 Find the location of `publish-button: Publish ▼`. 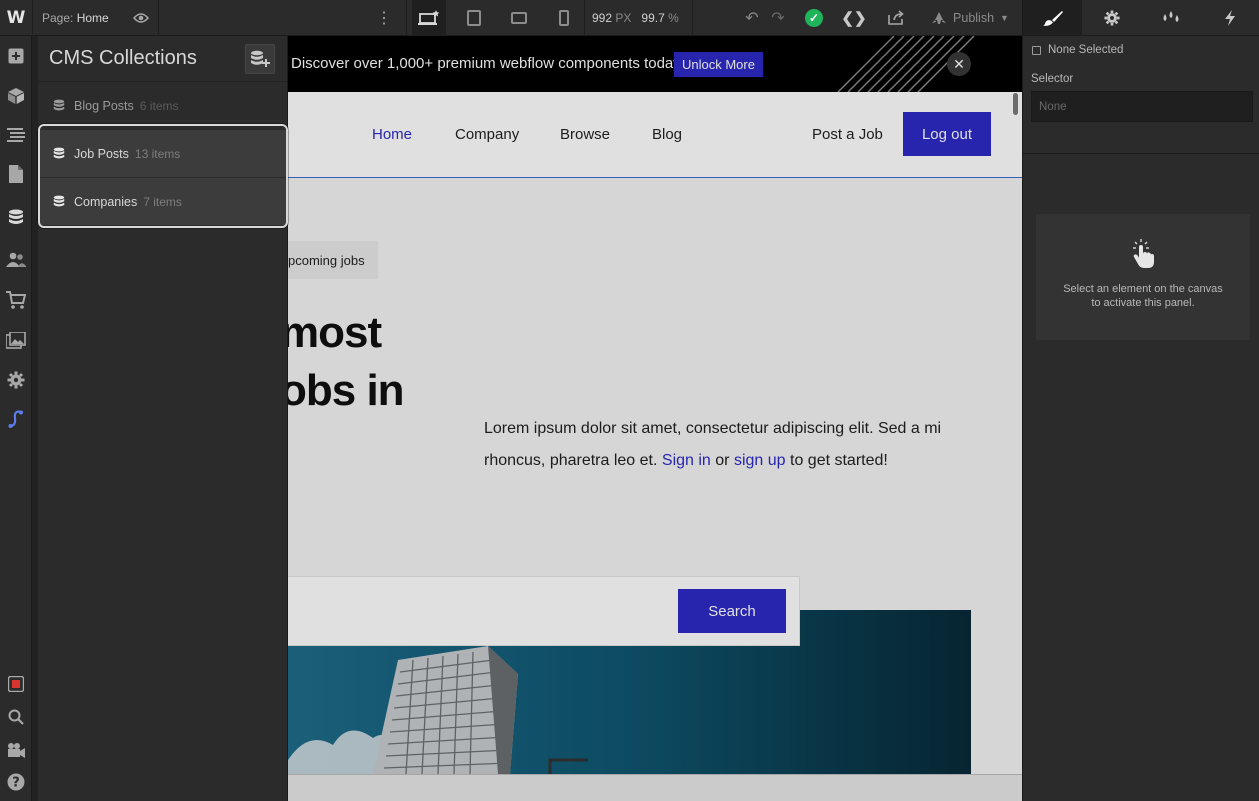

publish-button: Publish ▼ is located at coordinates (970, 18).